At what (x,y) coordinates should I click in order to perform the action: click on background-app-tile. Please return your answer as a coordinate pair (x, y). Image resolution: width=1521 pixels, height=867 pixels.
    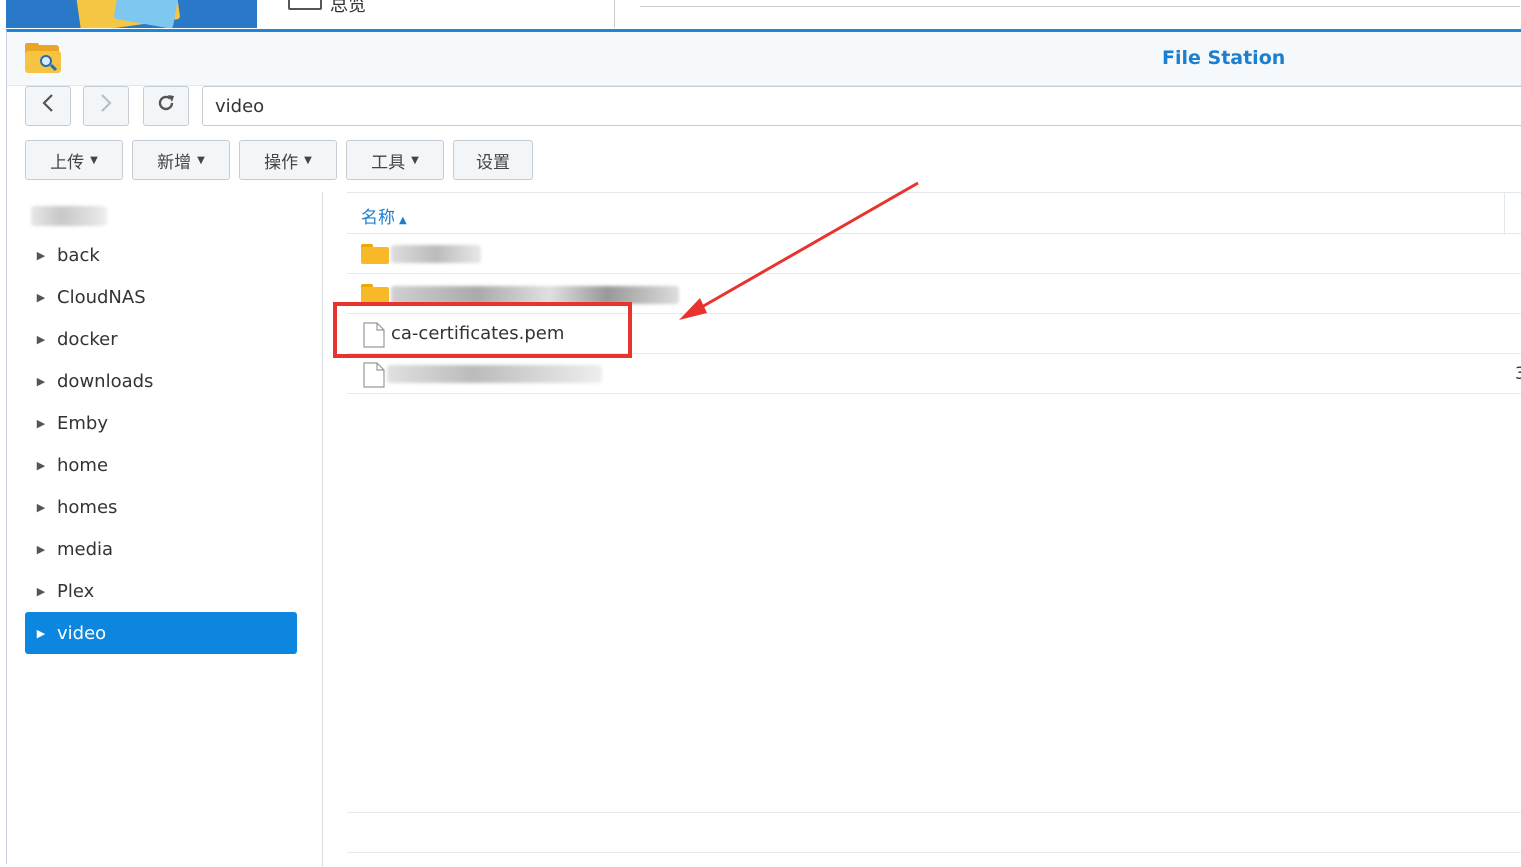
    Looking at the image, I should click on (131, 14).